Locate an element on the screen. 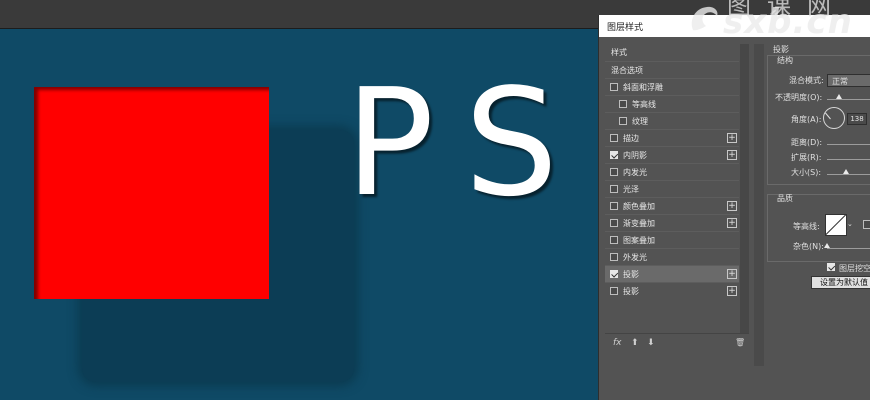 Image resolution: width=870 pixels, height=400 pixels. effect-label: 描边 is located at coordinates (631, 138).